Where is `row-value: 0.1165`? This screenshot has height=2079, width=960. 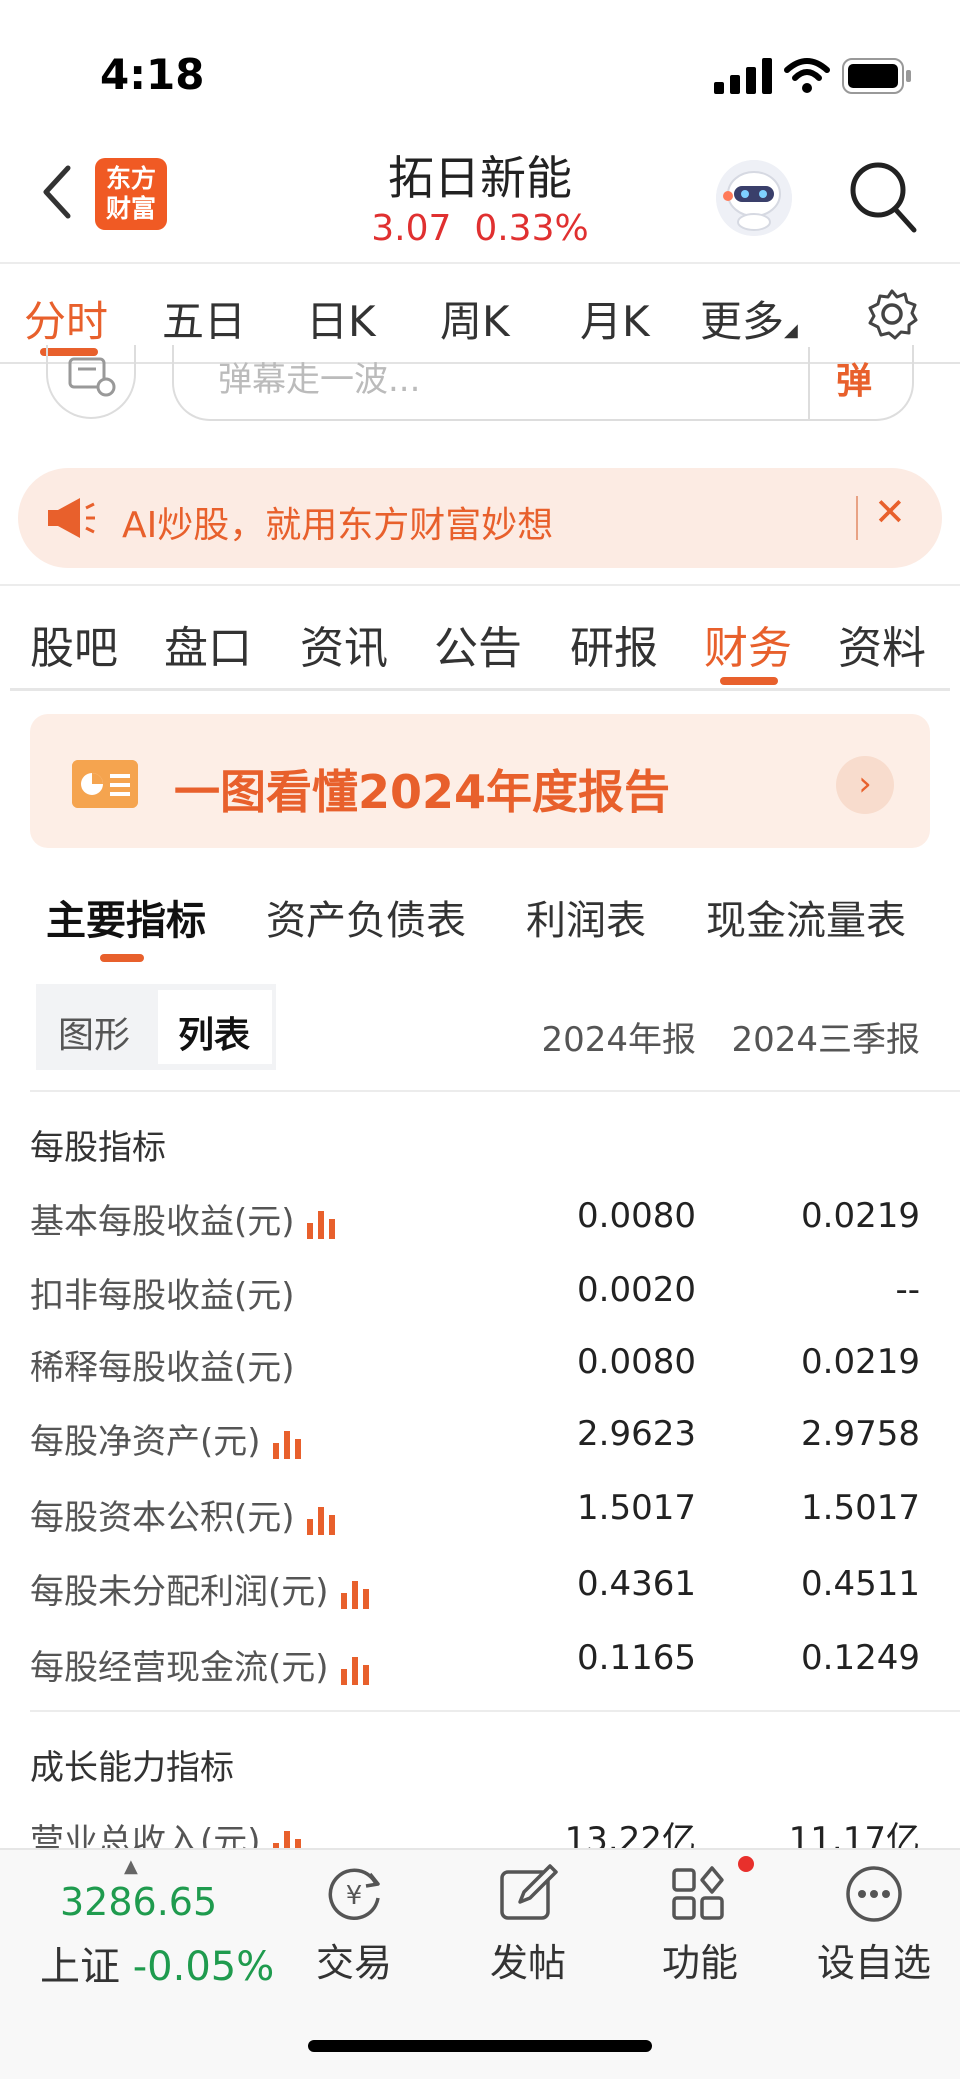 row-value: 0.1165 is located at coordinates (636, 1658).